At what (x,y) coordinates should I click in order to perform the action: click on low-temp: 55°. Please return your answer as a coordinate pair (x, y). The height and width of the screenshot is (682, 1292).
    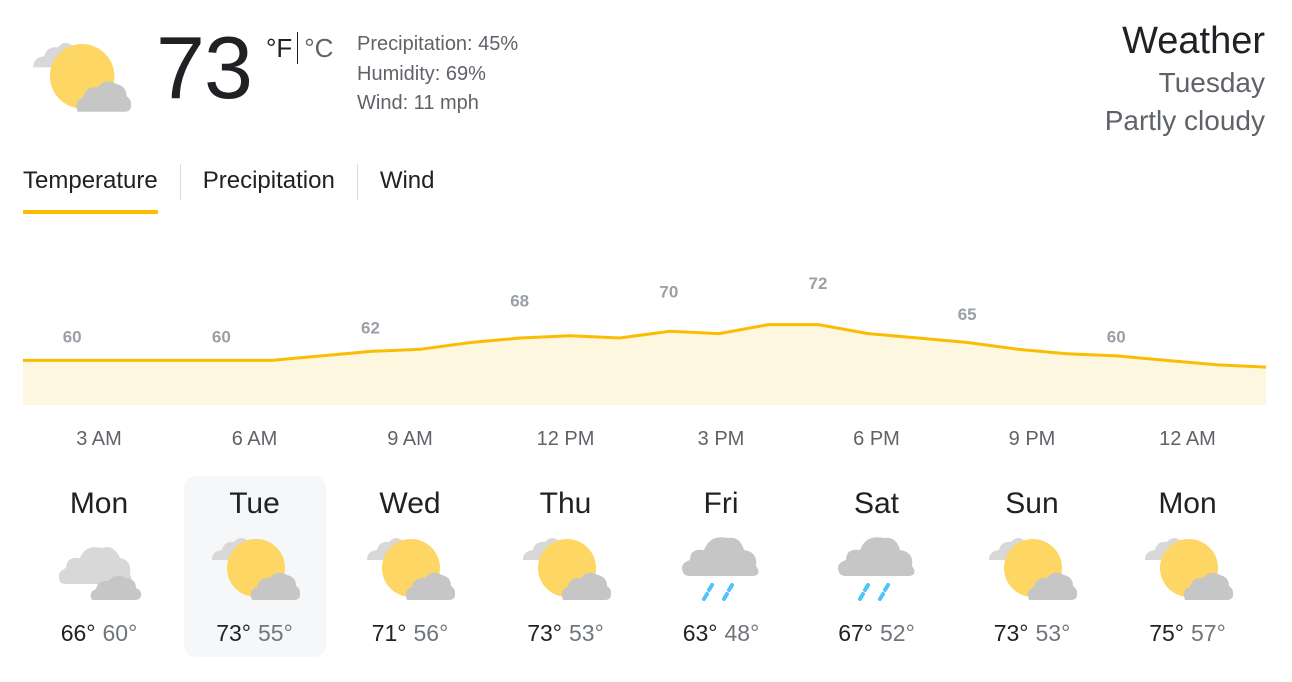
    Looking at the image, I should click on (275, 633).